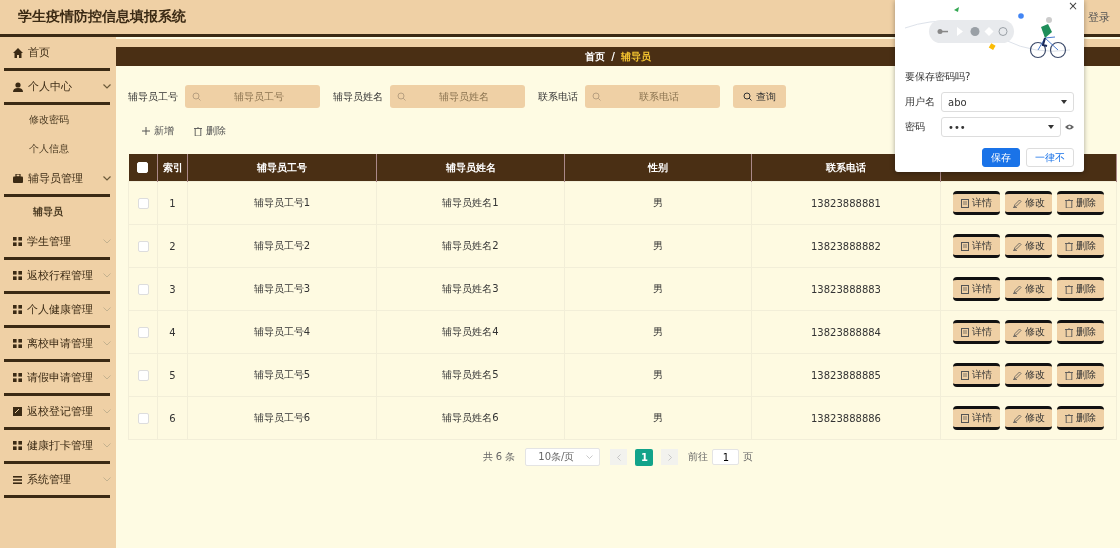 The height and width of the screenshot is (548, 1120). I want to click on app-title: 学生疫情防控信息填报系统, so click(102, 17).